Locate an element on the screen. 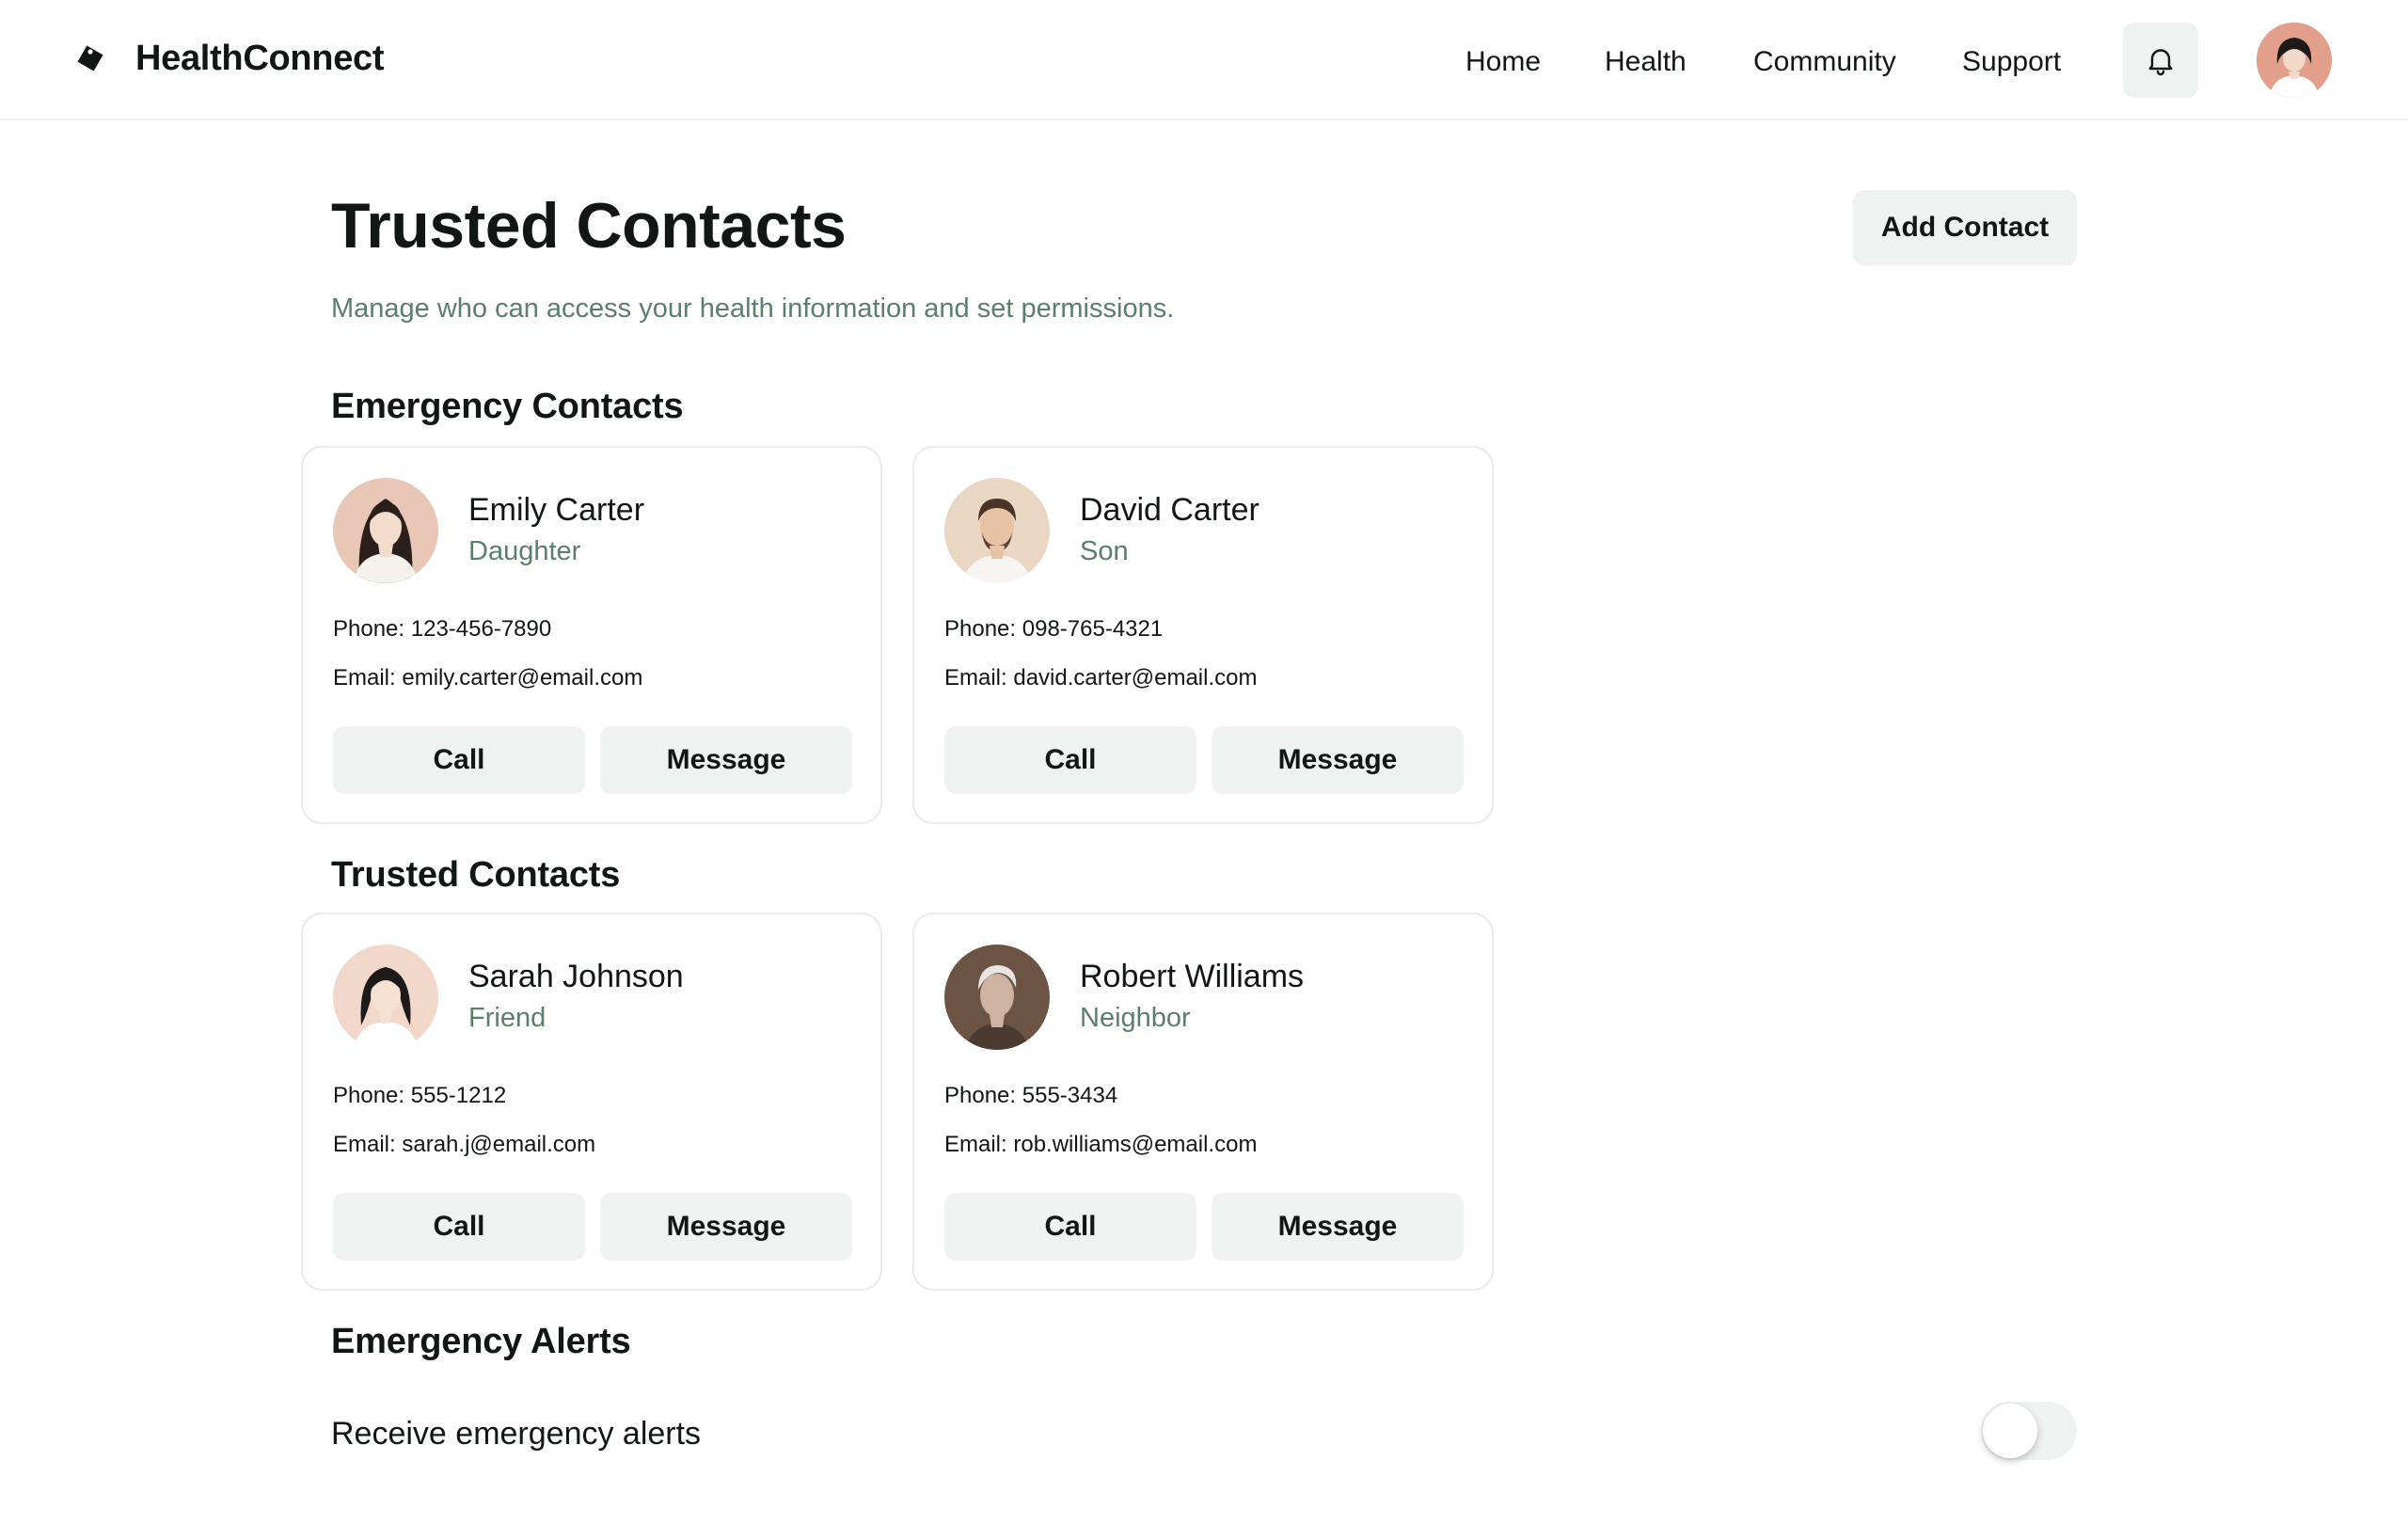  brand-name: HealthConnect is located at coordinates (260, 59).